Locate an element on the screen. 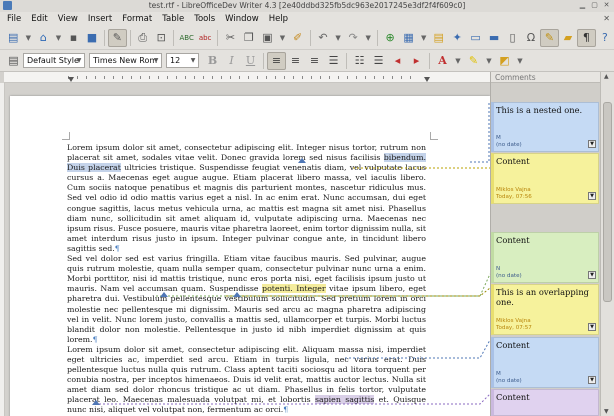 Image resolution: width=614 pixels, height=416 pixels. hyperlink-icon: ⊕ is located at coordinates (390, 38).